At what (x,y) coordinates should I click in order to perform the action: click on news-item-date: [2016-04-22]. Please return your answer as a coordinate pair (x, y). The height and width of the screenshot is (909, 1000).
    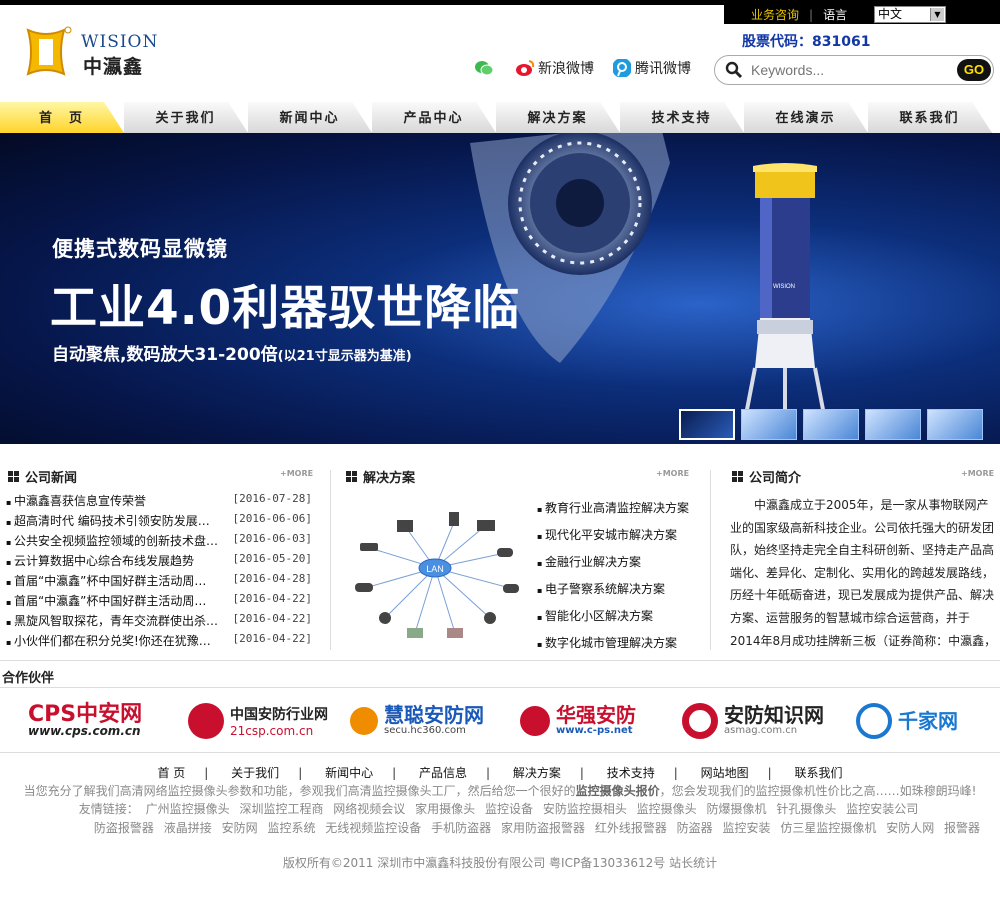
    Looking at the image, I should click on (272, 598).